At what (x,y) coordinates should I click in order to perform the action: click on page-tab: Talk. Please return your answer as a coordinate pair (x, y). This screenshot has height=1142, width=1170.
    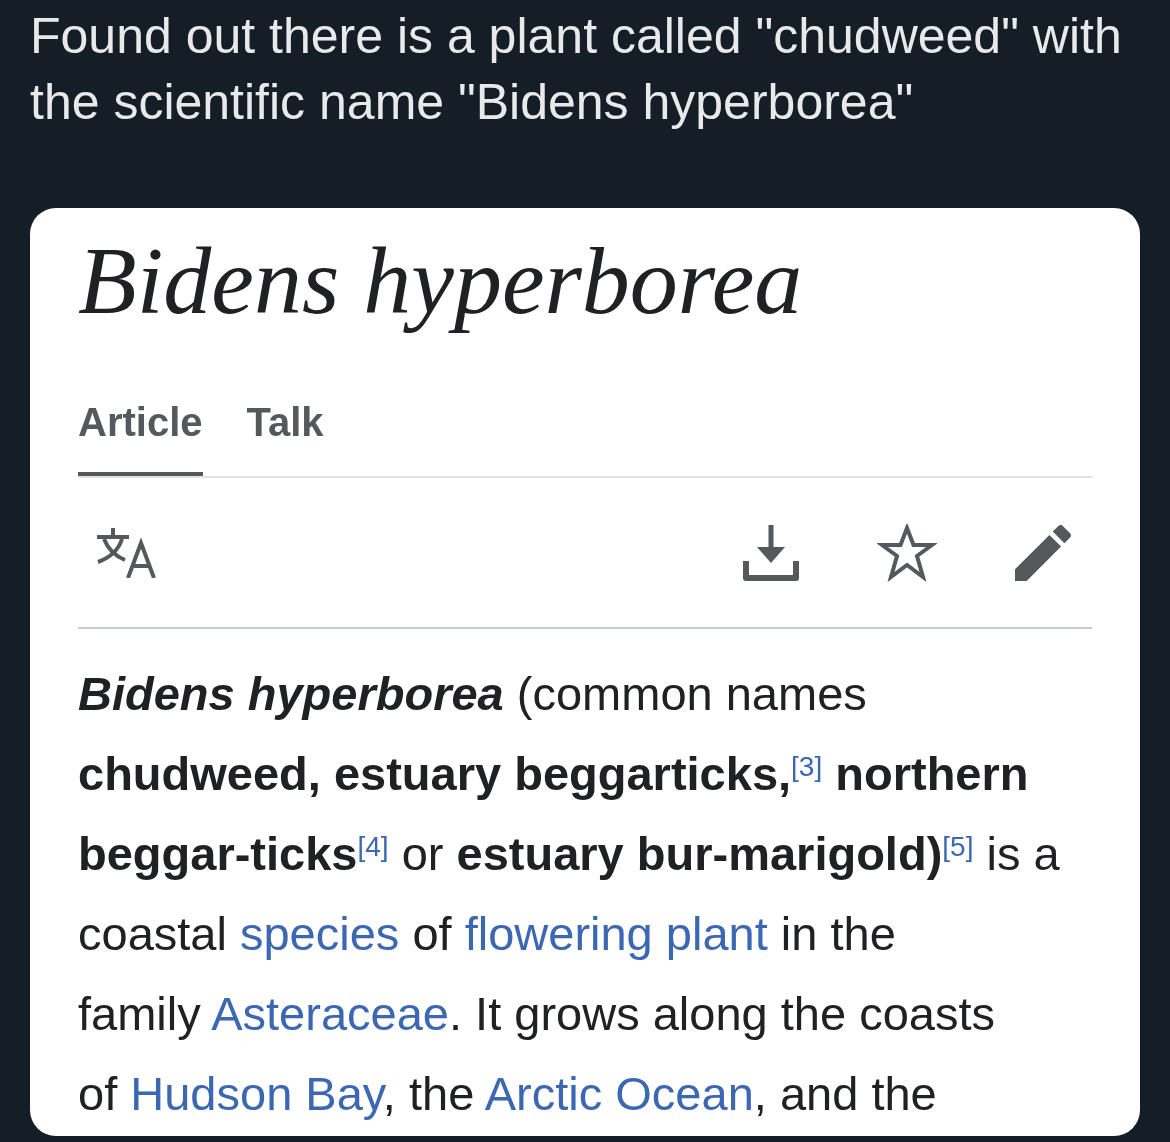
    Looking at the image, I should click on (285, 439).